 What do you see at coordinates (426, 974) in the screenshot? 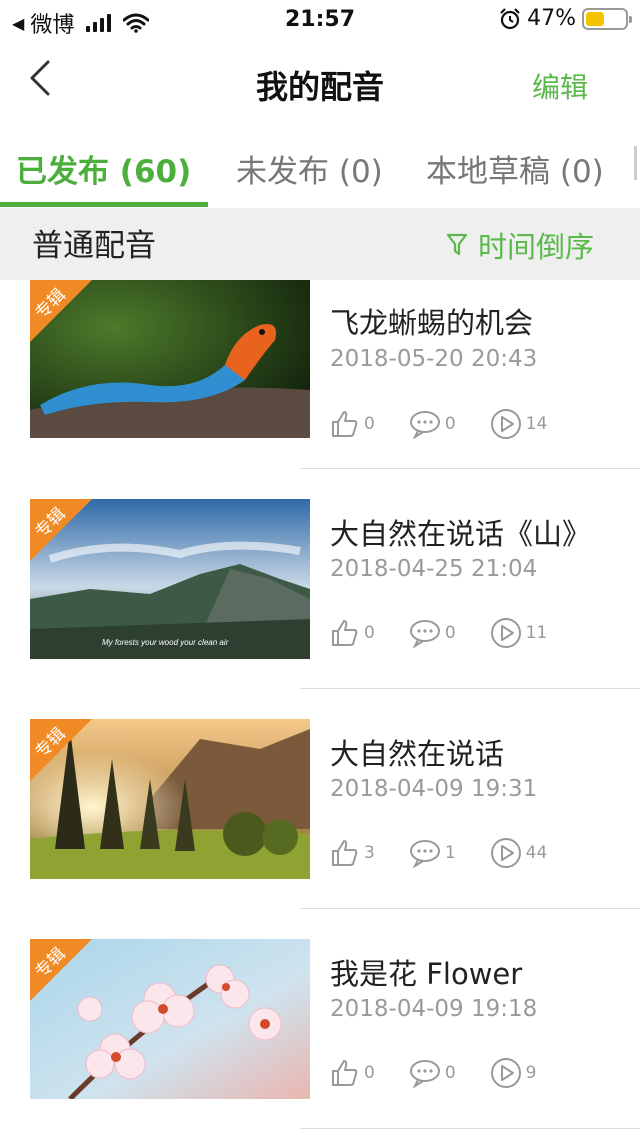
I see `item-title: 我是花 Flower` at bounding box center [426, 974].